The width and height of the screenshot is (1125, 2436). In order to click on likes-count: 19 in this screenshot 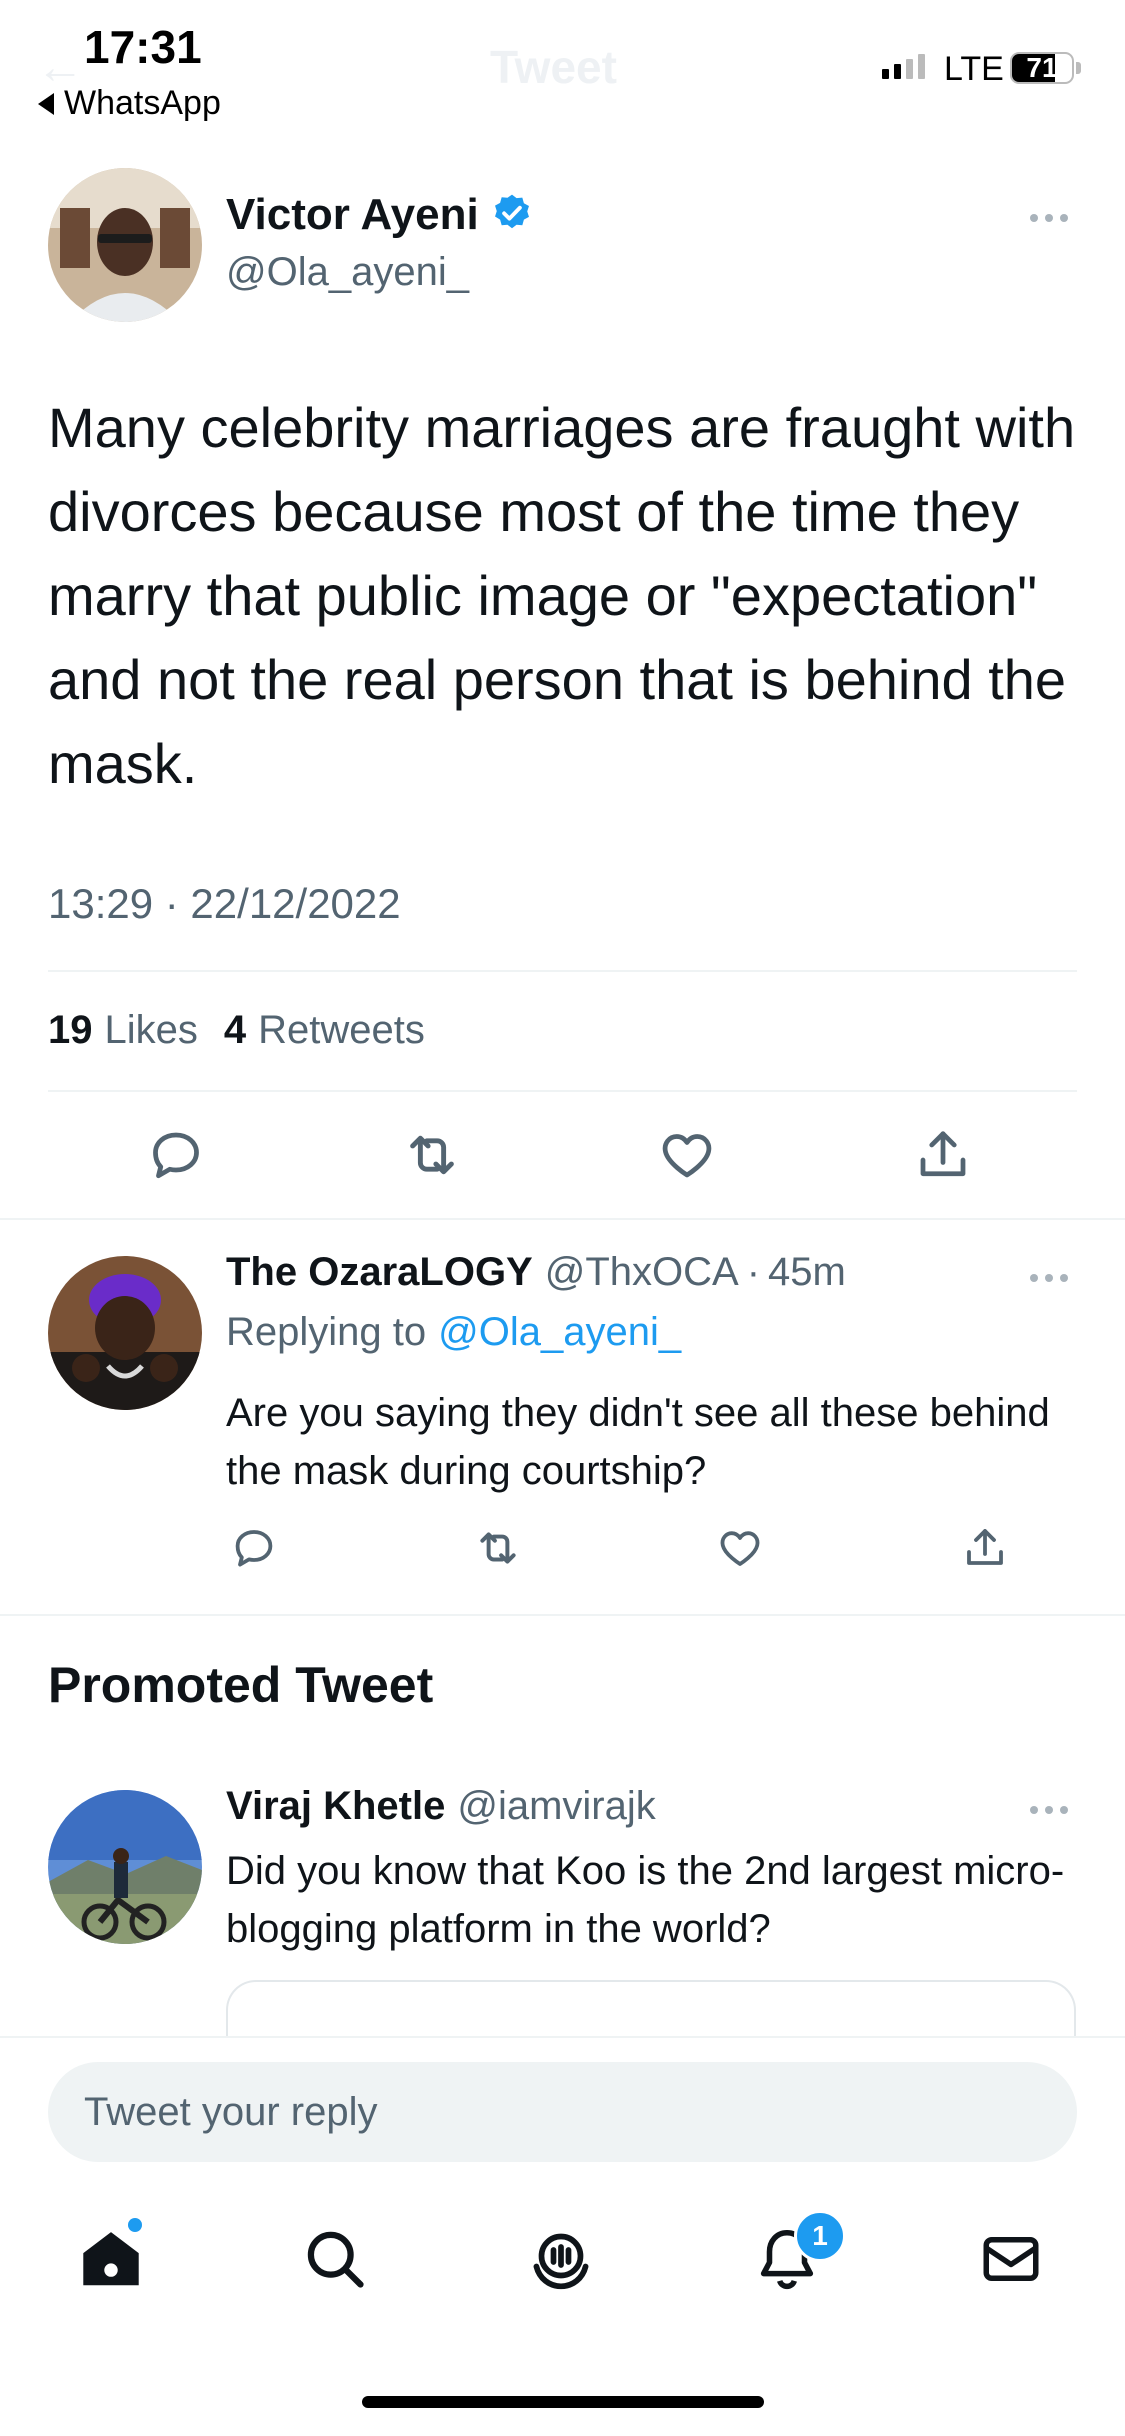, I will do `click(70, 1030)`.